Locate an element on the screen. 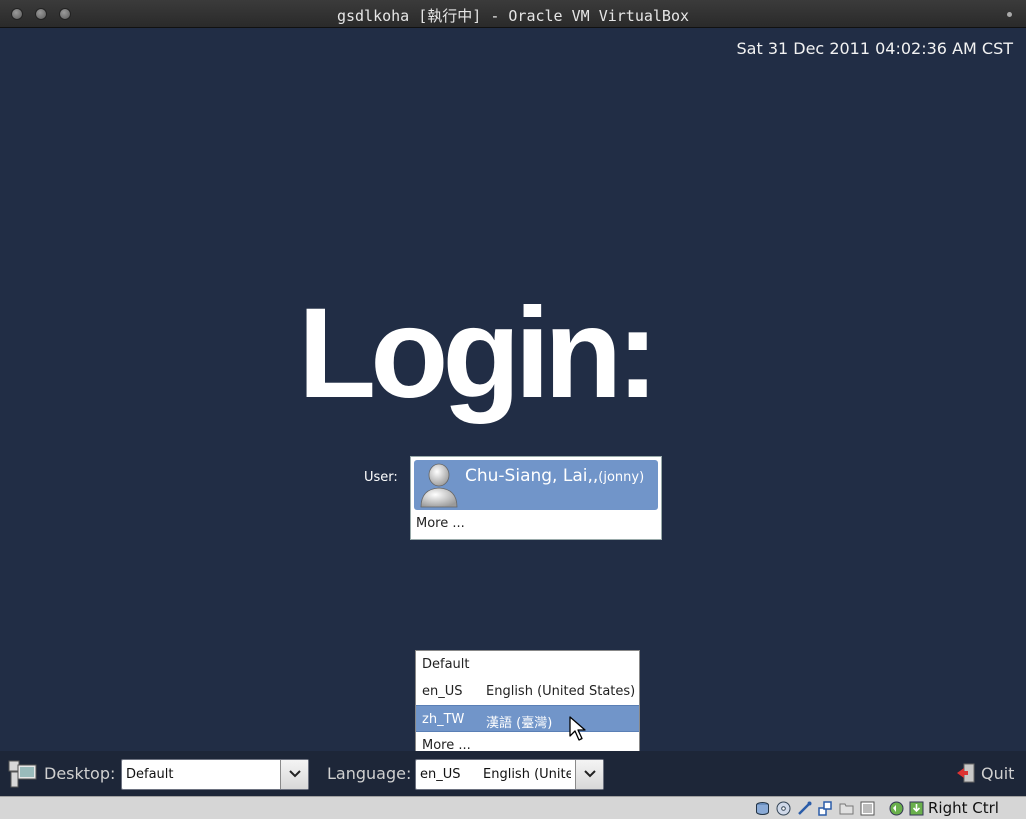 This screenshot has width=1026, height=819. user-fullname: Chu-Siang, Lai,, is located at coordinates (532, 476).